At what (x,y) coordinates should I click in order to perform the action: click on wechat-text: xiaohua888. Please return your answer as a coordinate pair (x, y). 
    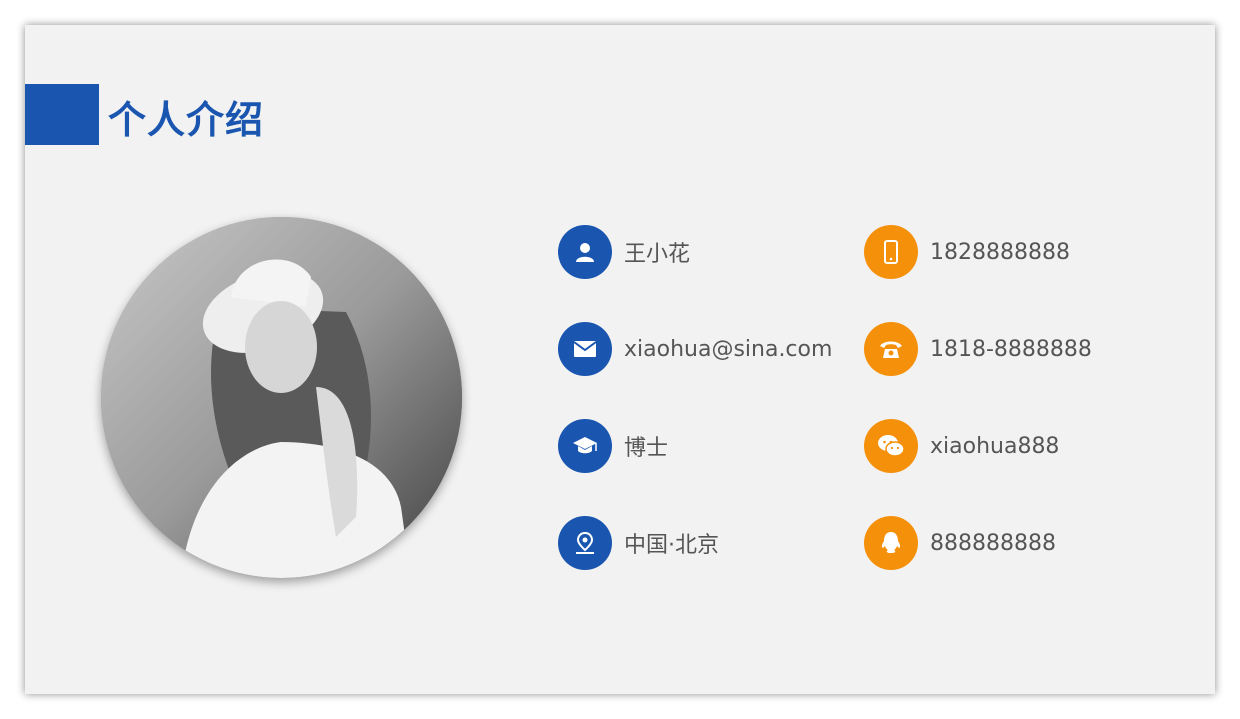
    Looking at the image, I should click on (995, 446).